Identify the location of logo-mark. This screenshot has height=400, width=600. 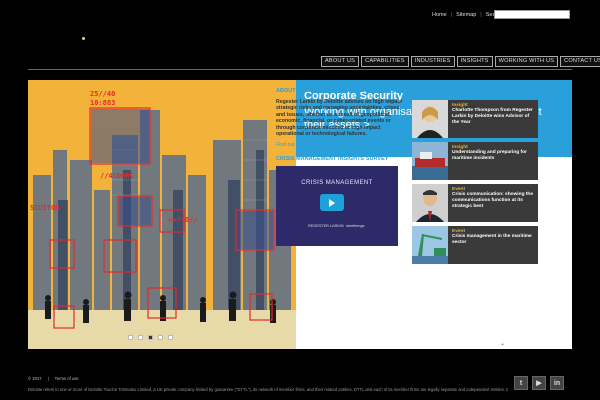
(83, 38).